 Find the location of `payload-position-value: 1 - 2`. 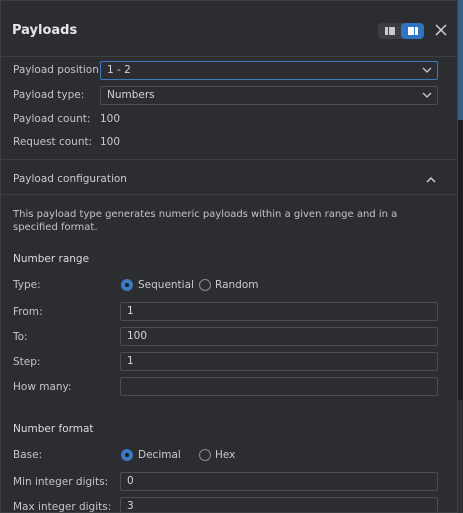

payload-position-value: 1 - 2 is located at coordinates (119, 70).